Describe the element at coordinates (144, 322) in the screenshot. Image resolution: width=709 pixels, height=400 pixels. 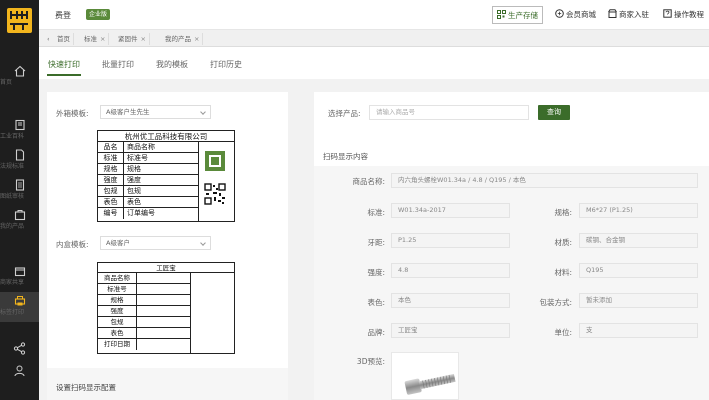
I see `label-row: 包规` at that location.